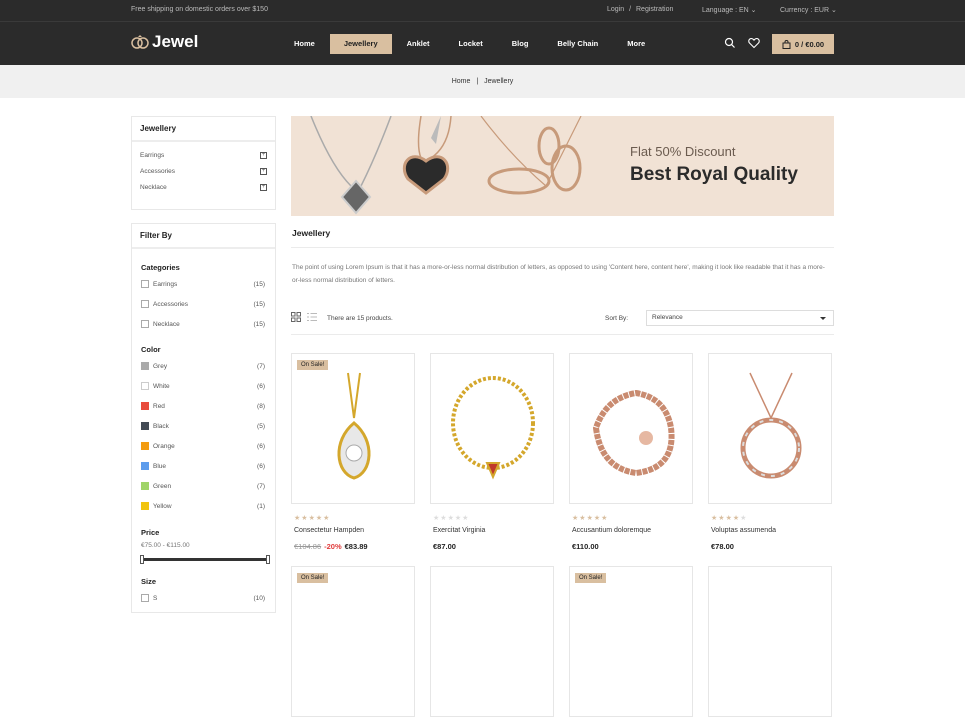  What do you see at coordinates (636, 44) in the screenshot?
I see `nav-more: More` at bounding box center [636, 44].